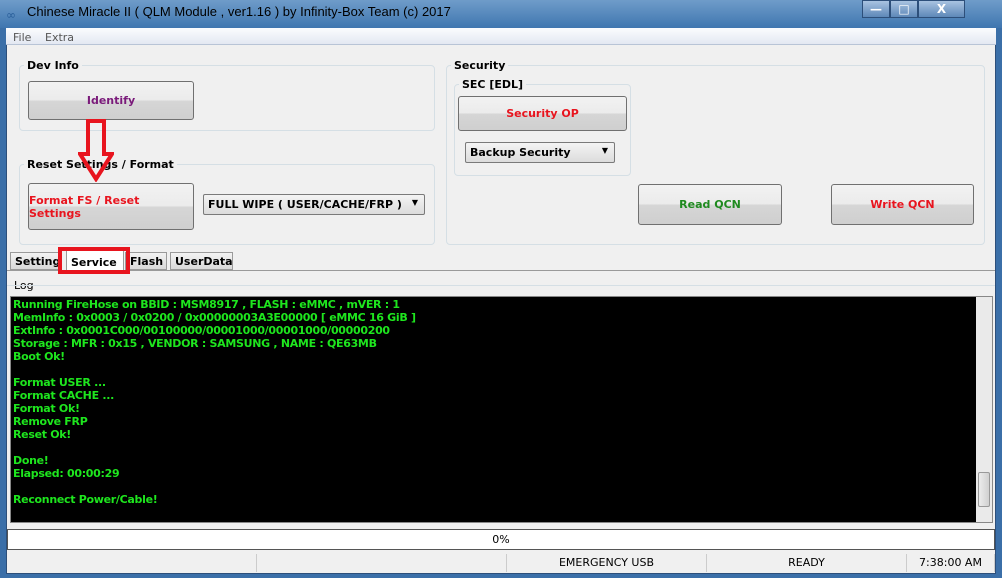 The height and width of the screenshot is (578, 1002). Describe the element at coordinates (22, 37) in the screenshot. I see `menu-file: File` at that location.